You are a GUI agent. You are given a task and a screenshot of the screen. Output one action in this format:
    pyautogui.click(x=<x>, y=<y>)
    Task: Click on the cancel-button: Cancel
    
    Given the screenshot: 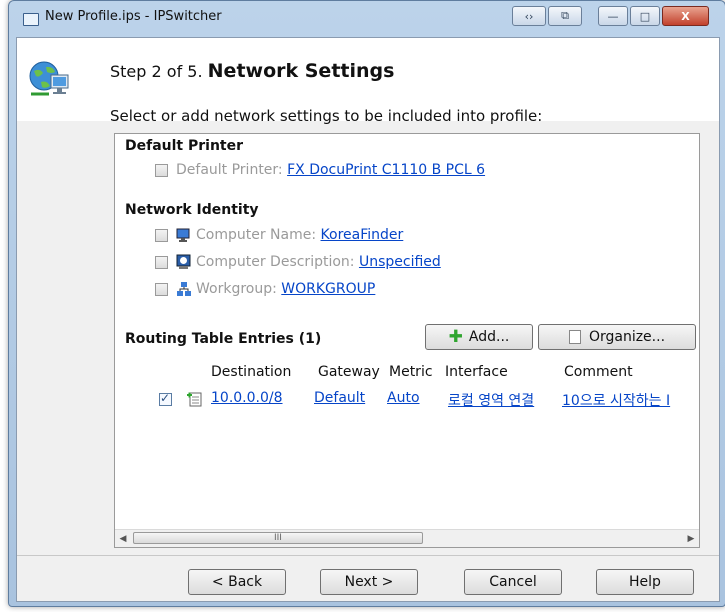 What is the action you would take?
    pyautogui.click(x=513, y=582)
    